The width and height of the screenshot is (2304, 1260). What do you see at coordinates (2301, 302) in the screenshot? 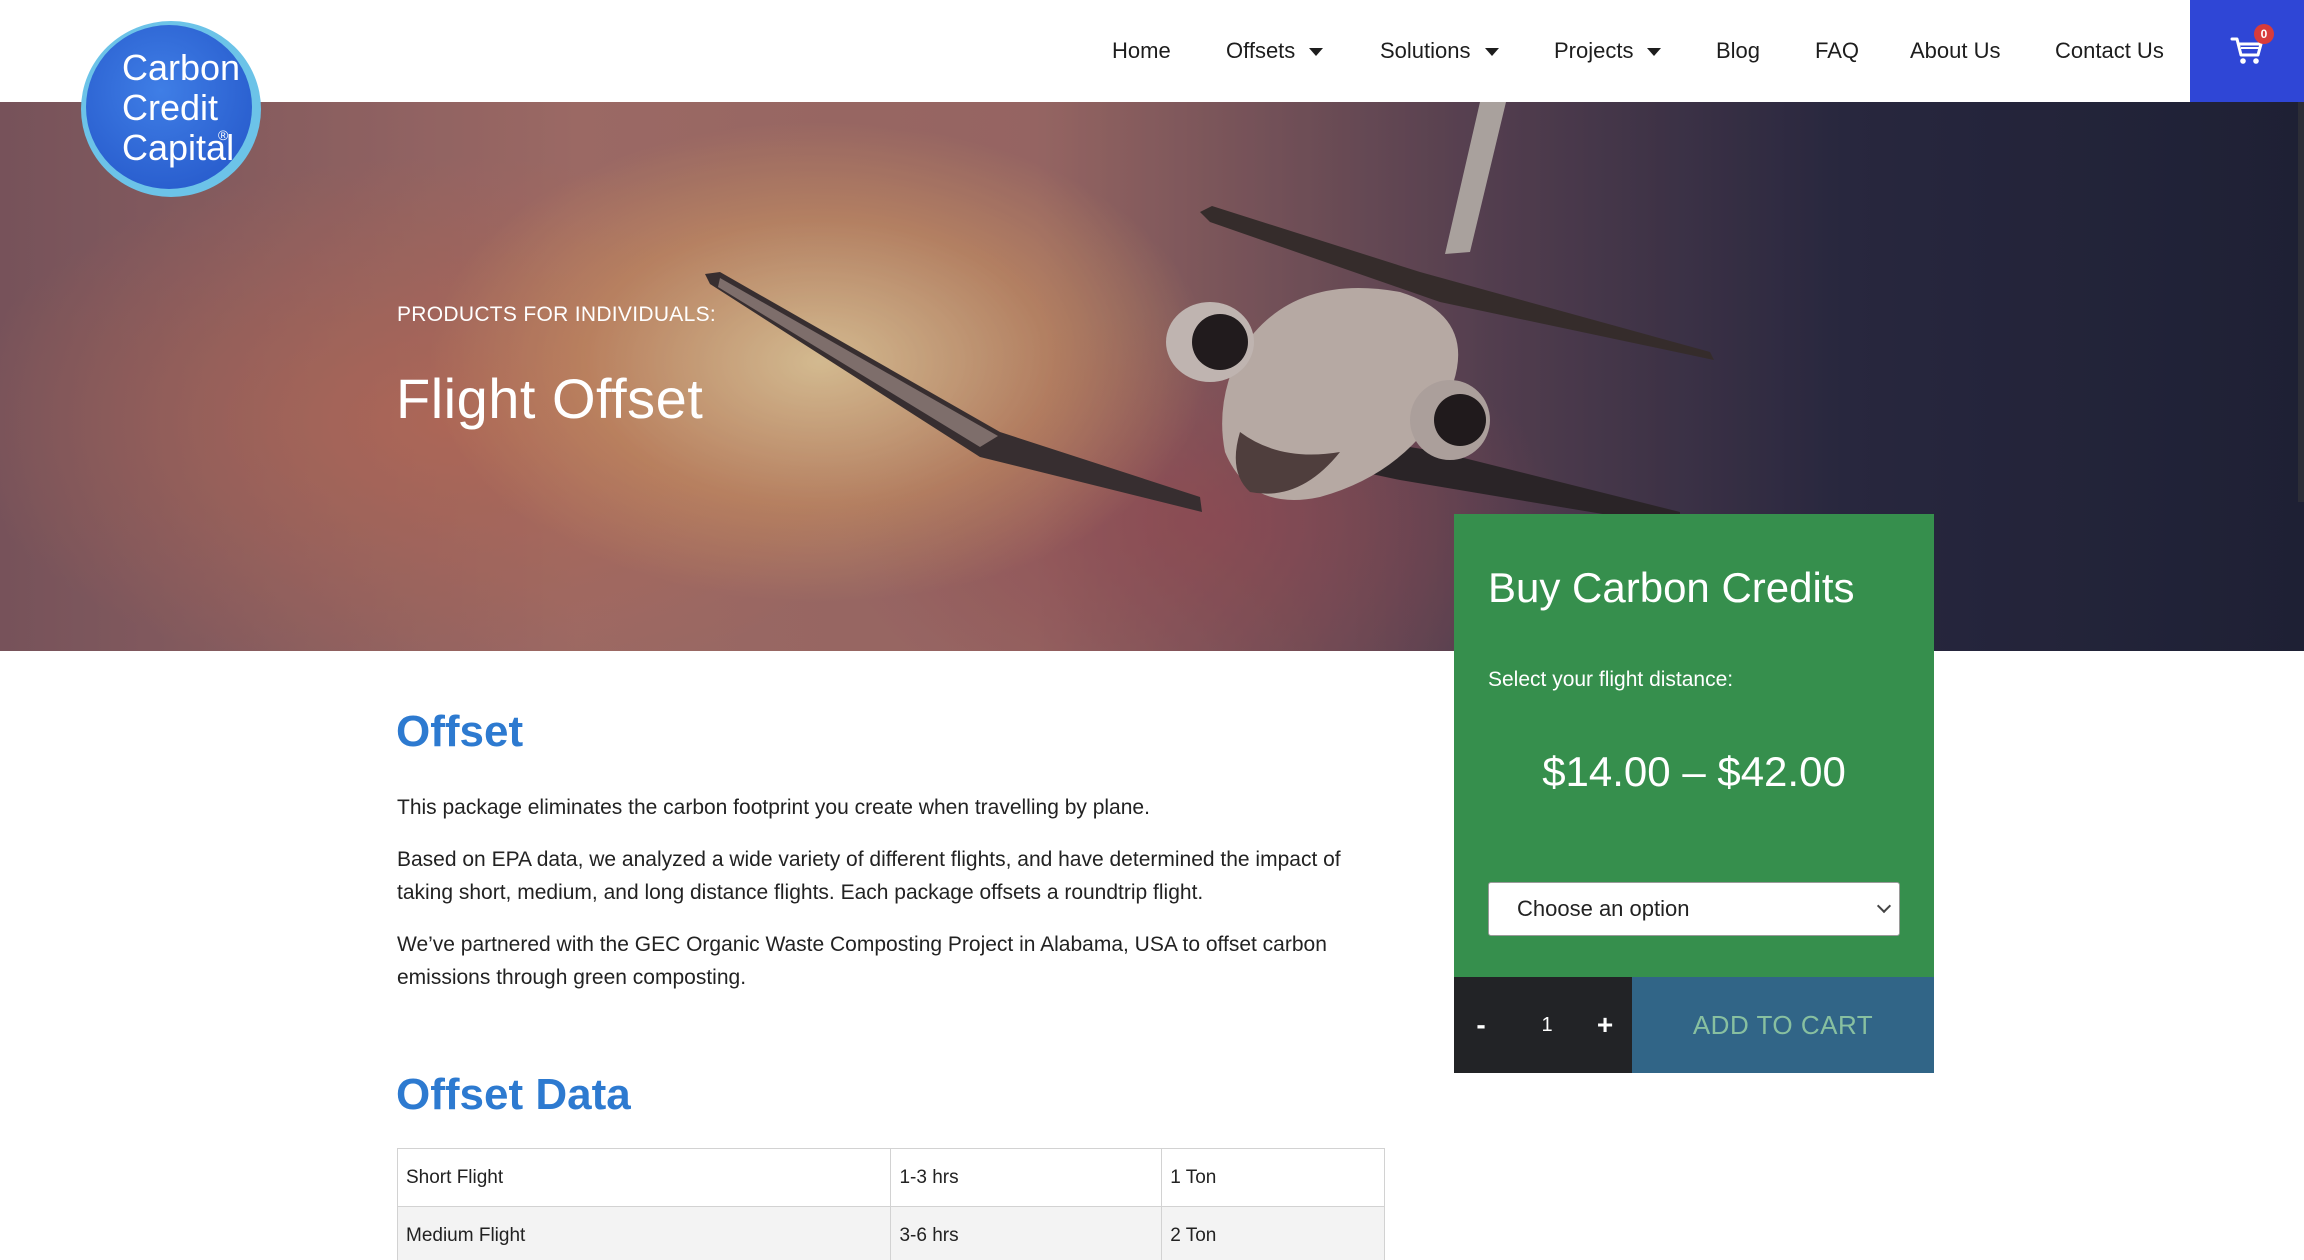
I see `scrollbar` at bounding box center [2301, 302].